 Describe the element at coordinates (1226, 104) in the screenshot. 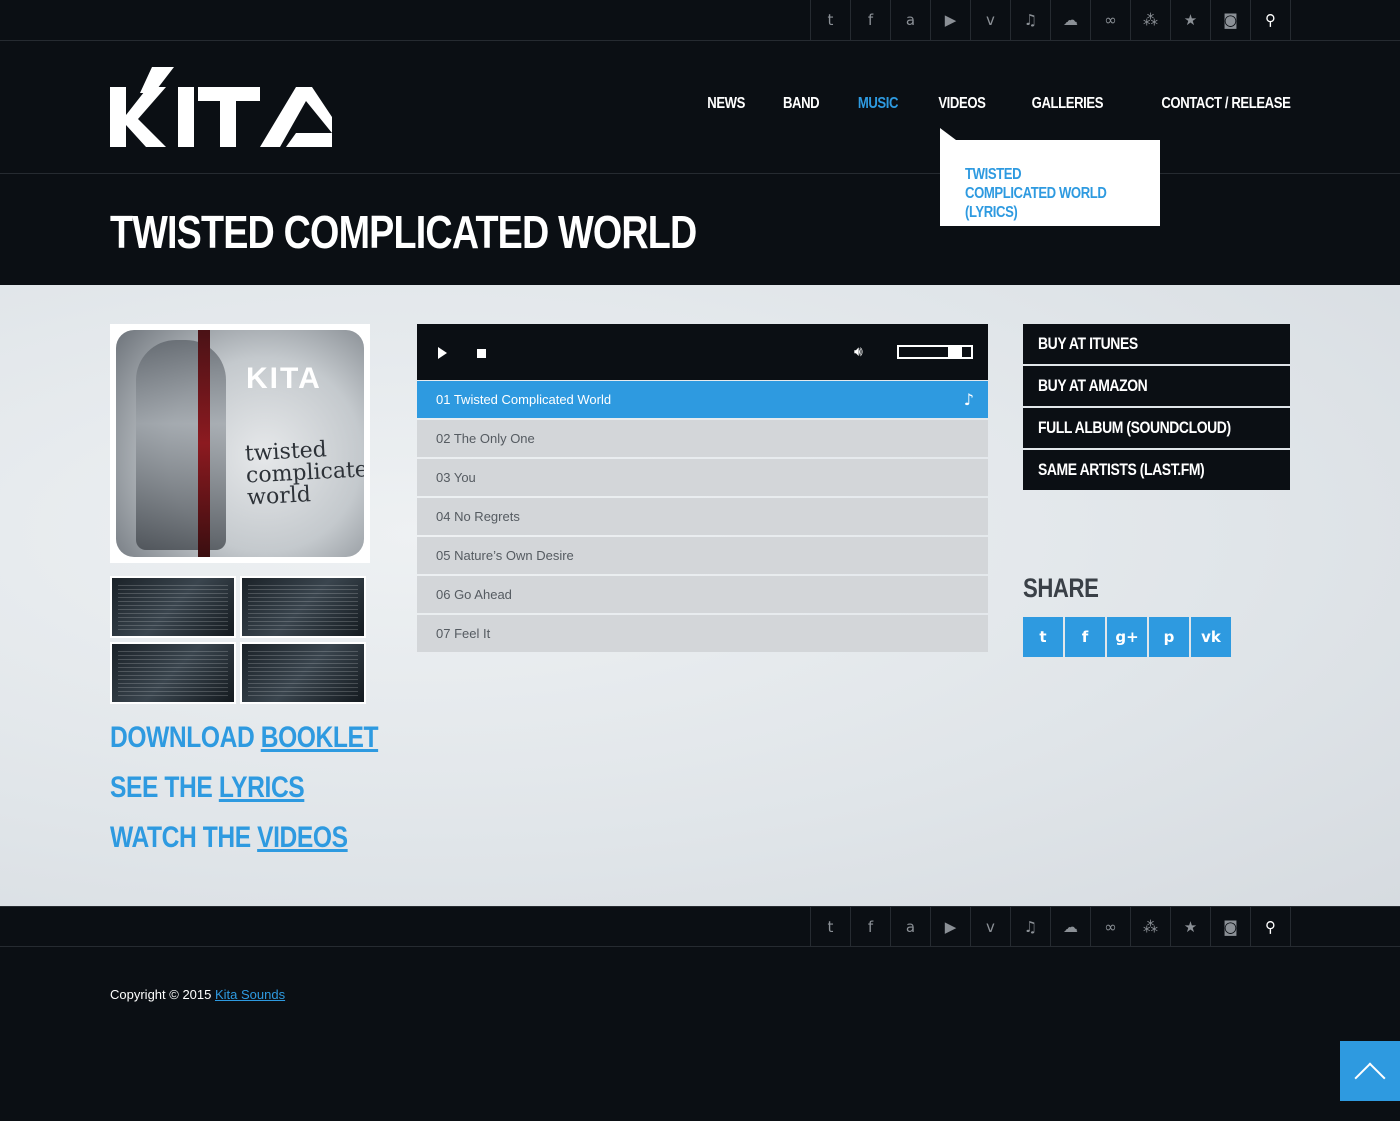

I see `nav-contact-release: CONTACT / RELEASE` at that location.